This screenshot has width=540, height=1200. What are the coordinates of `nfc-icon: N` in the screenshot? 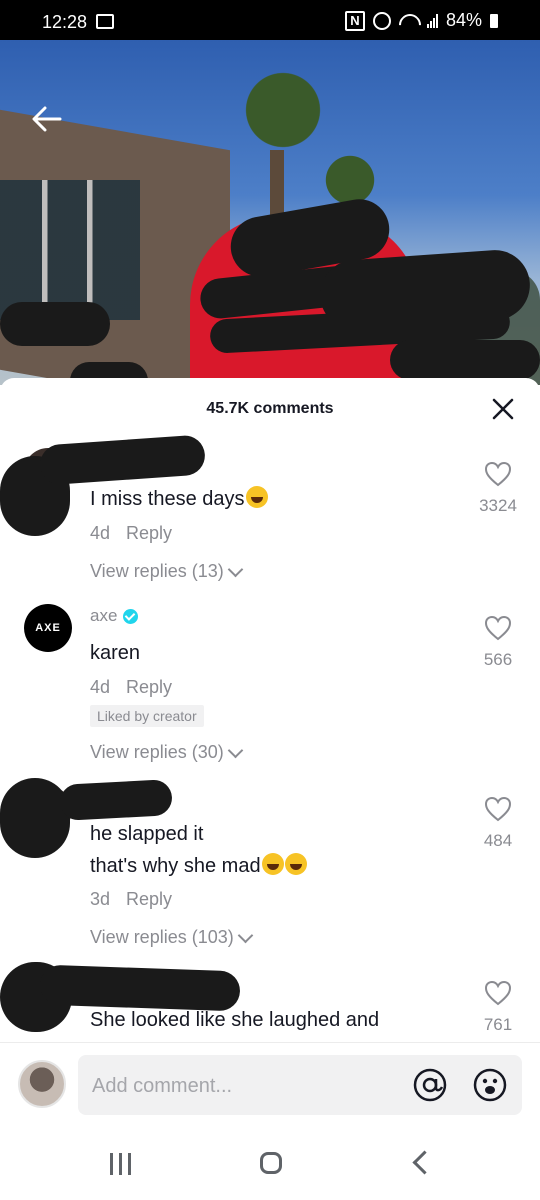 It's located at (354, 20).